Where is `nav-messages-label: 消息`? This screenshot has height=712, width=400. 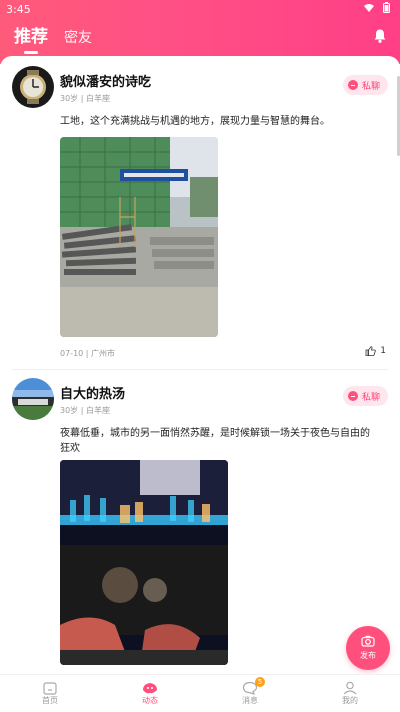
nav-messages-label: 消息 is located at coordinates (250, 700).